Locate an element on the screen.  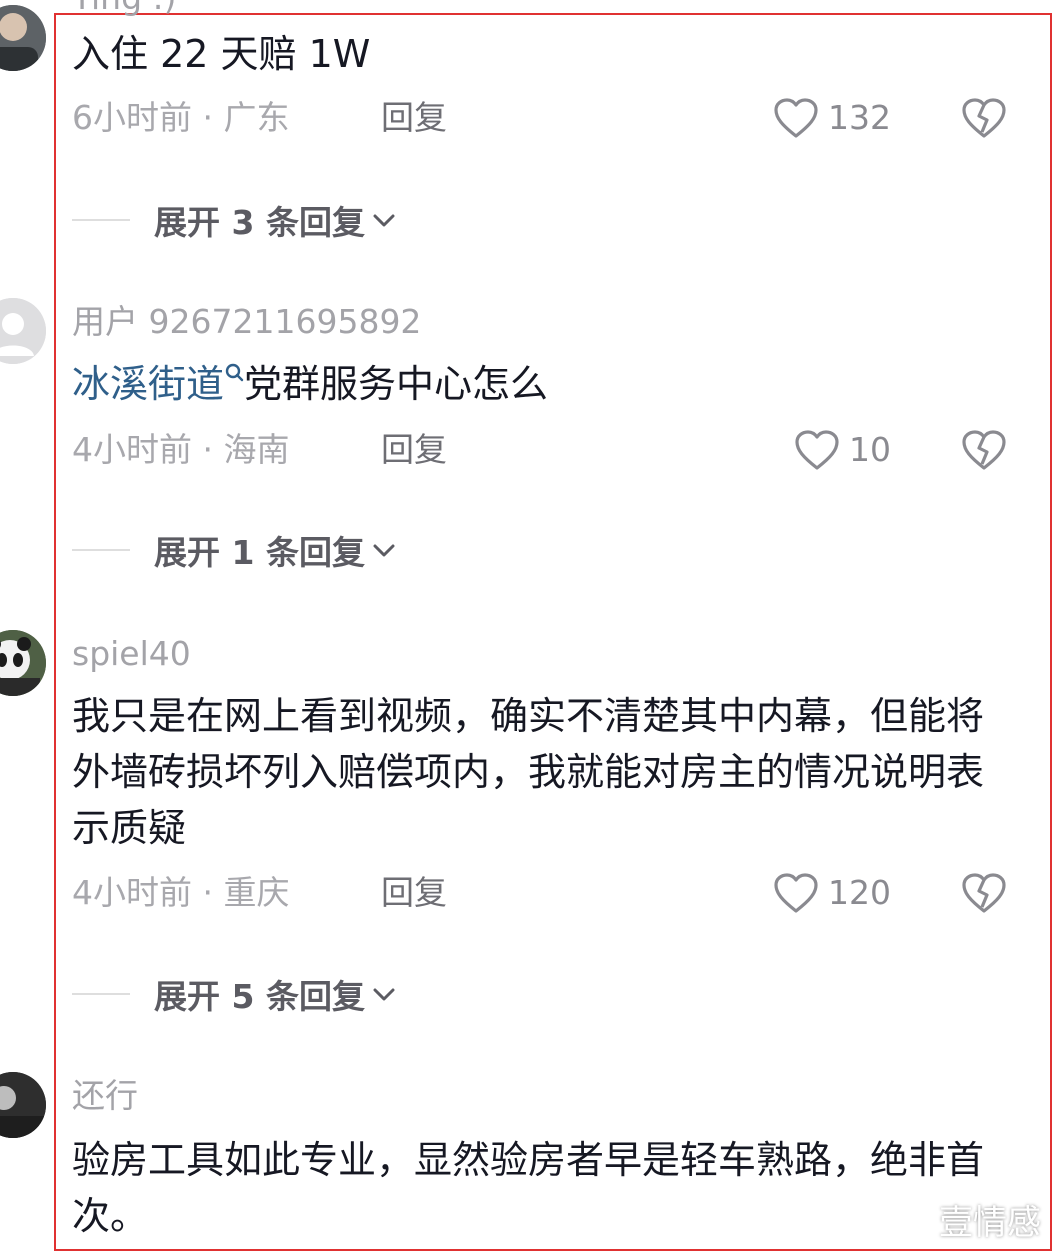
expand-replies: 展开 1 条回复 is located at coordinates (235, 550).